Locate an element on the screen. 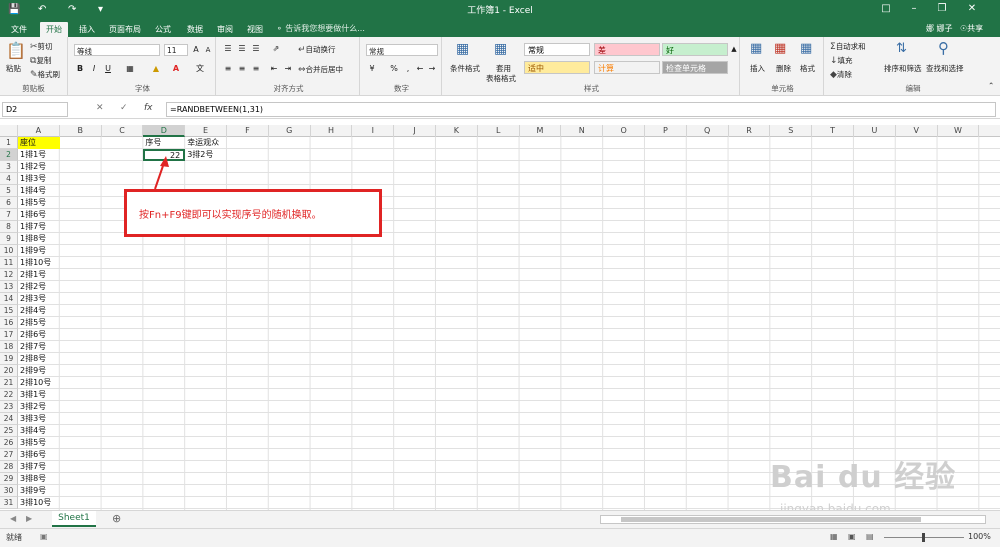 The width and height of the screenshot is (1000, 547). zoom-slider-thumb is located at coordinates (923, 537).